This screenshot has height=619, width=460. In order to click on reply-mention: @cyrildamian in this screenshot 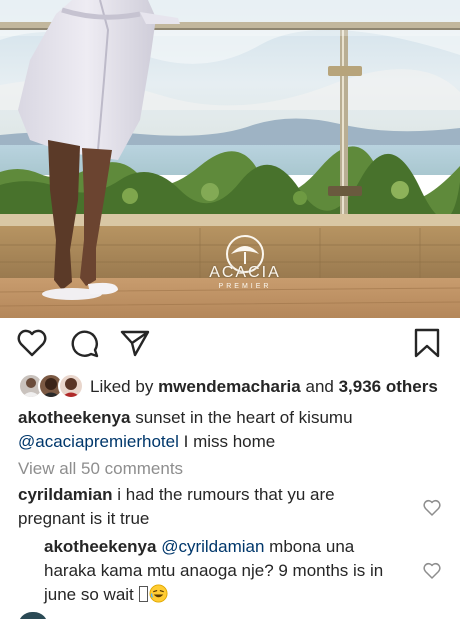, I will do `click(212, 546)`.